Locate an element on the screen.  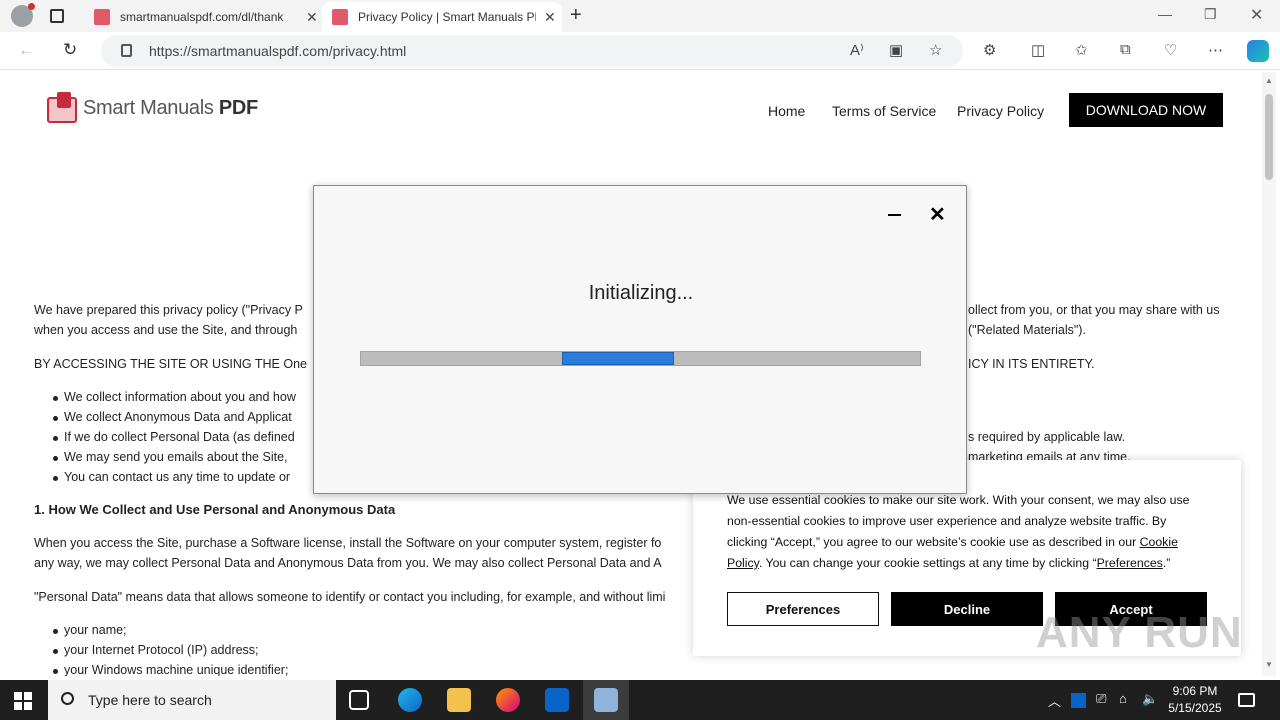
firefox-app-icon is located at coordinates (508, 700).